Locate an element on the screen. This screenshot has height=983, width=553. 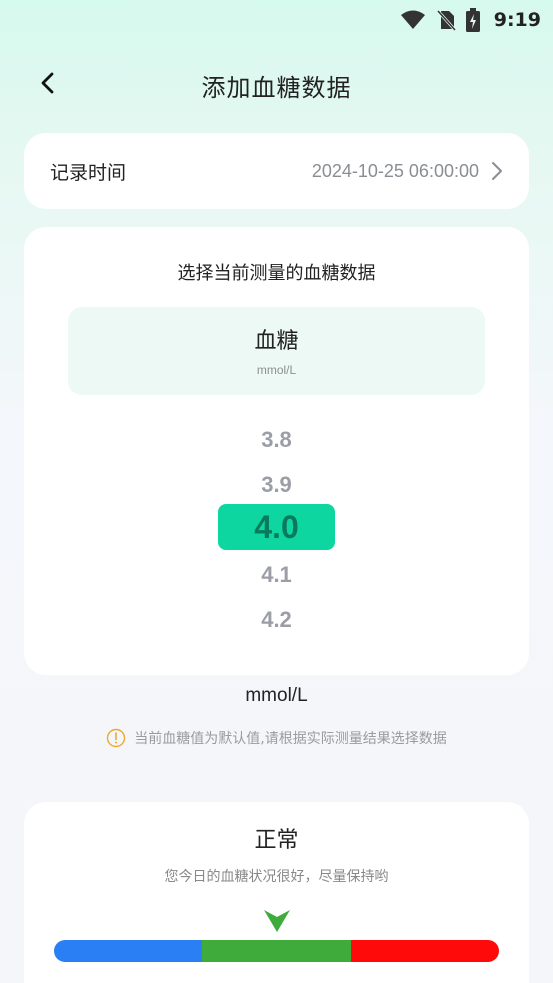
wheel-option: 4.1 is located at coordinates (276, 574).